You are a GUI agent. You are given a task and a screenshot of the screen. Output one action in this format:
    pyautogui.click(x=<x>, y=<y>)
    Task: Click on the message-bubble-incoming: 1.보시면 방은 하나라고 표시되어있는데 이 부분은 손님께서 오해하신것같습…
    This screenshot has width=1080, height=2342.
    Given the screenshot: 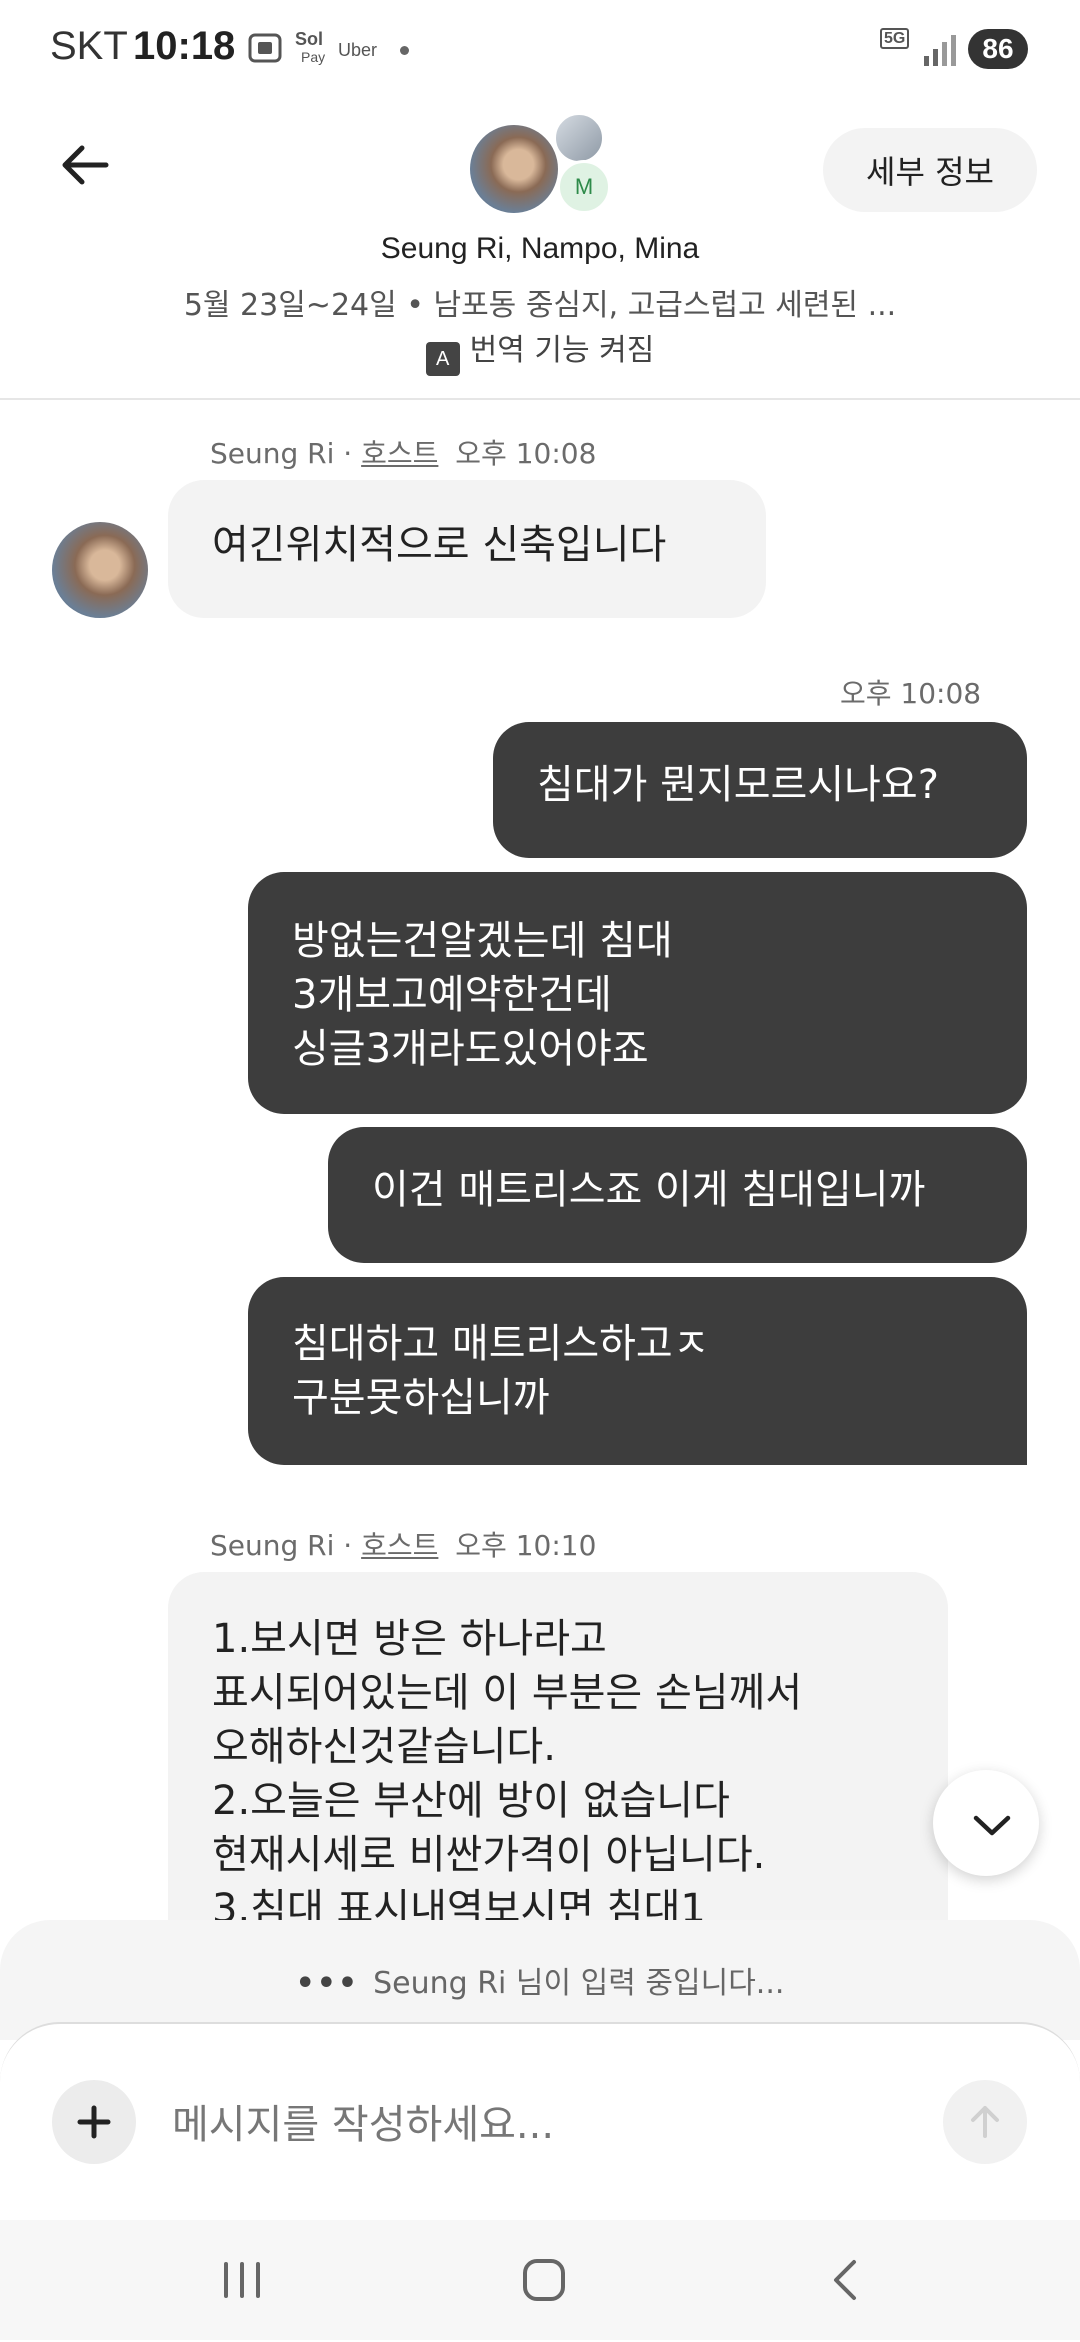 What is the action you would take?
    pyautogui.click(x=558, y=1746)
    